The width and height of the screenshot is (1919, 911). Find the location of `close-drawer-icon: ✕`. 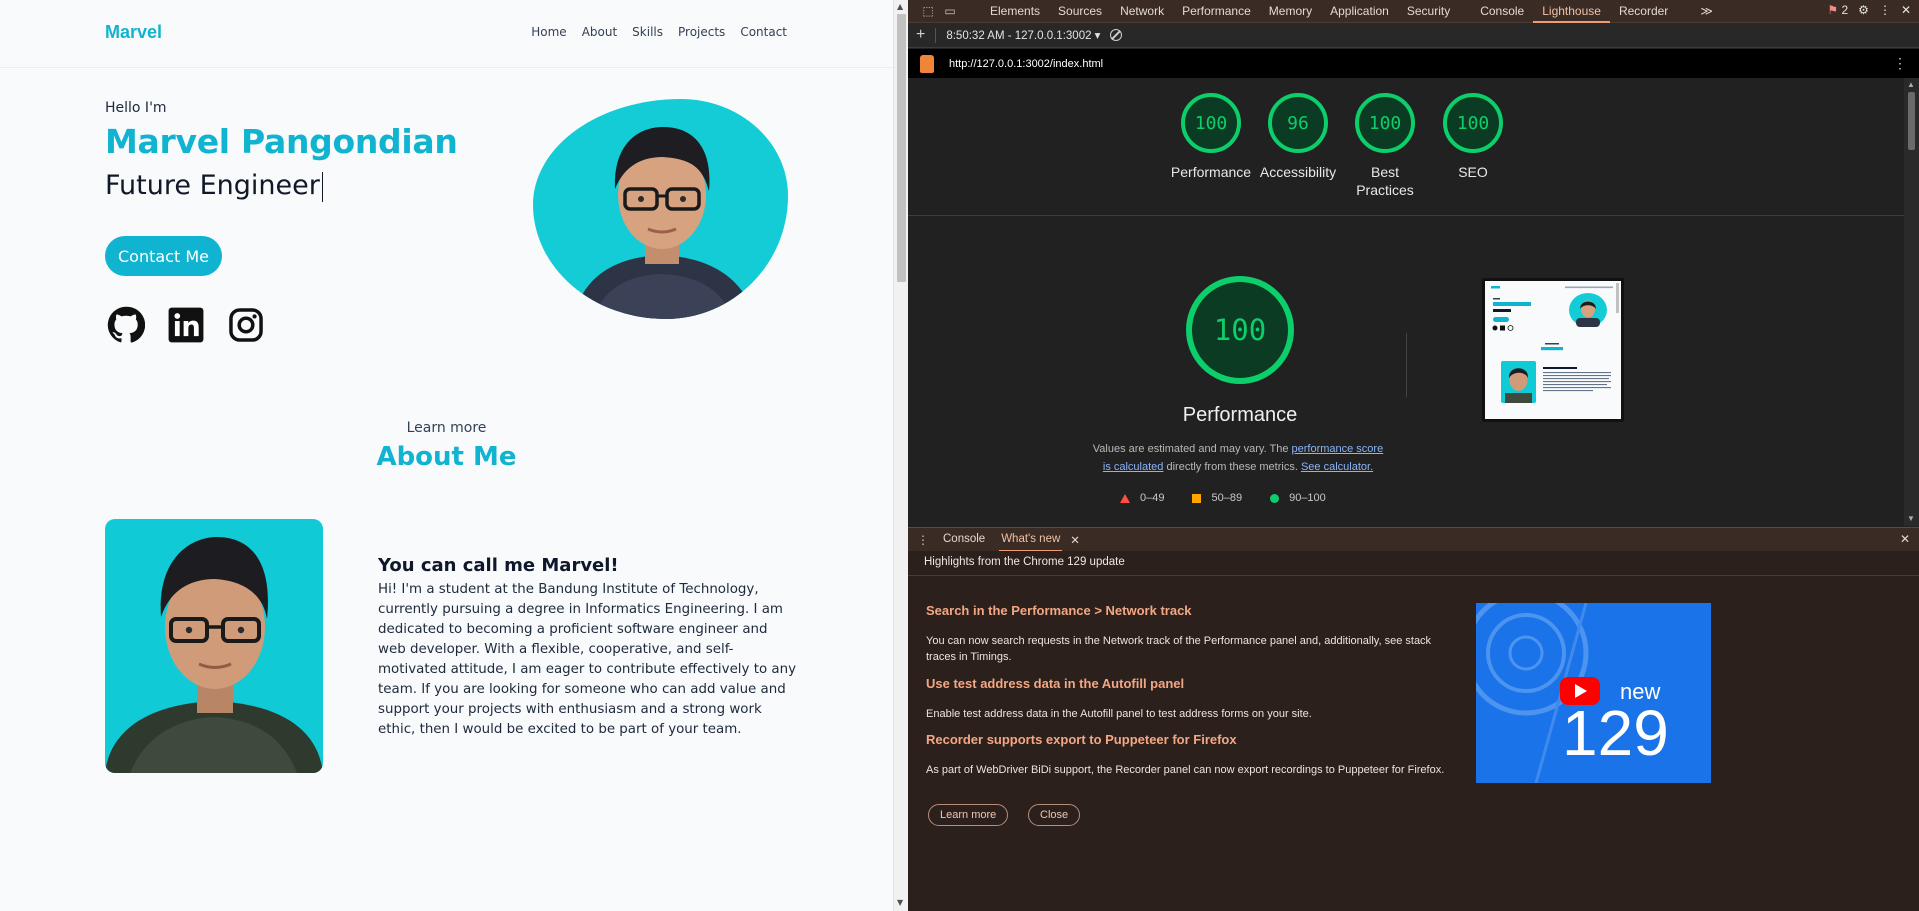

close-drawer-icon: ✕ is located at coordinates (1905, 539).